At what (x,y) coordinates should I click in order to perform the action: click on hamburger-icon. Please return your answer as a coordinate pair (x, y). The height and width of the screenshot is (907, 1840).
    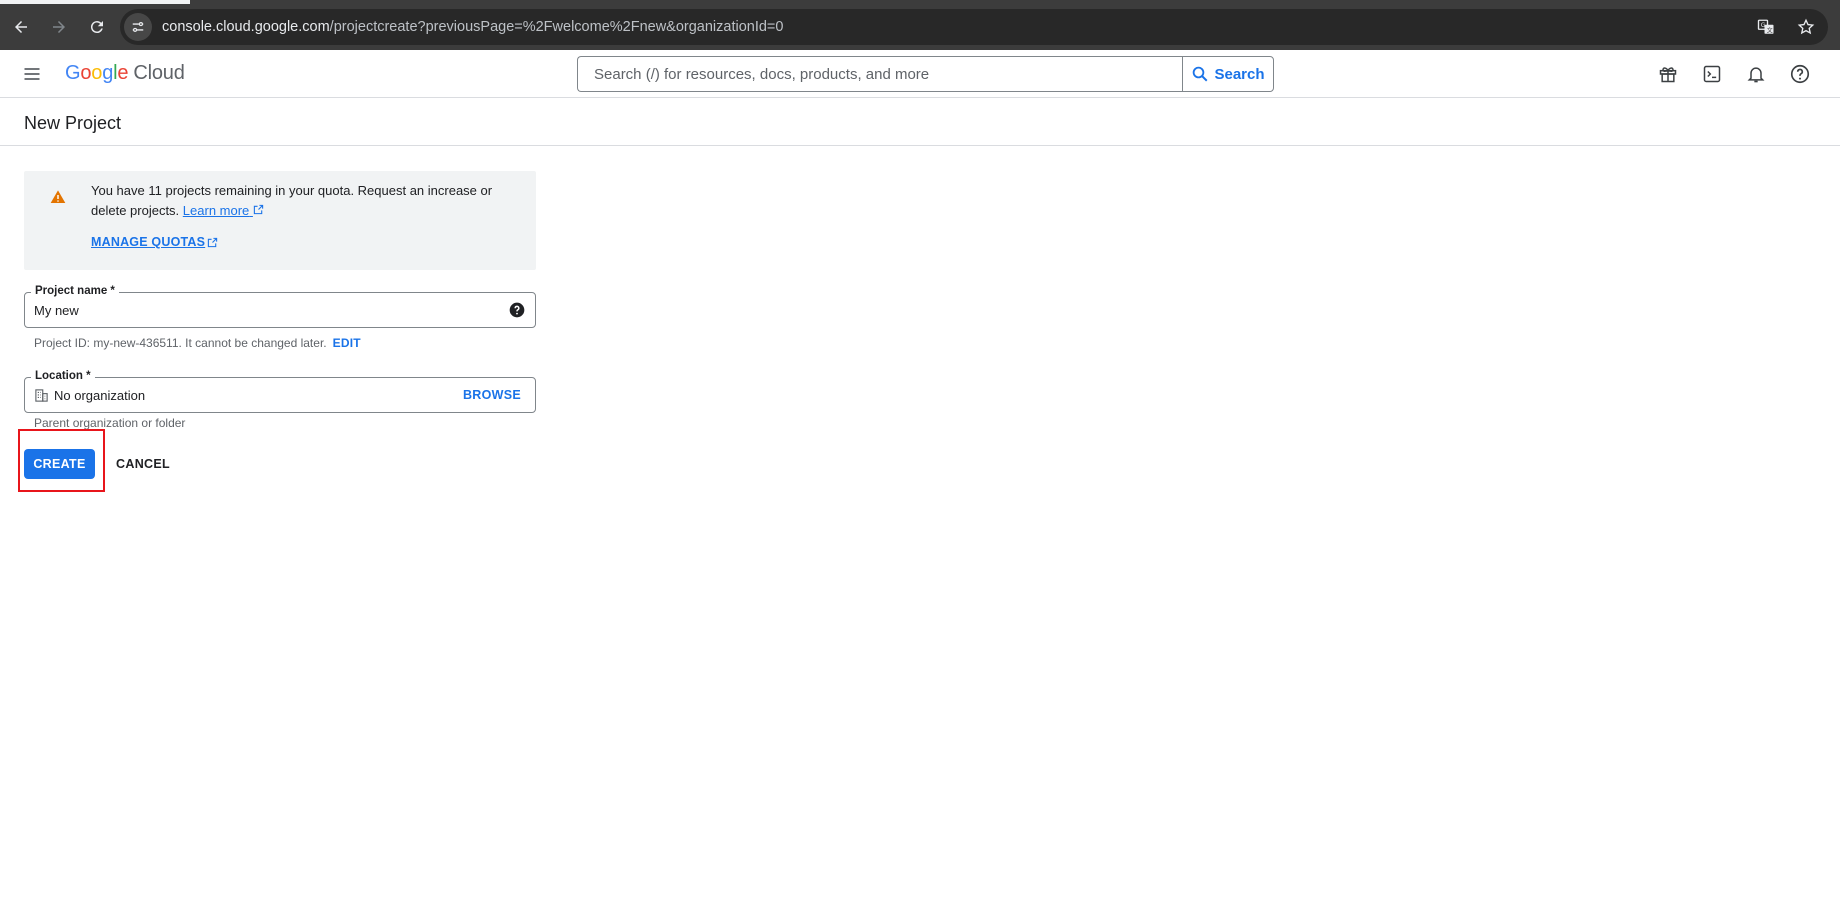
    Looking at the image, I should click on (32, 74).